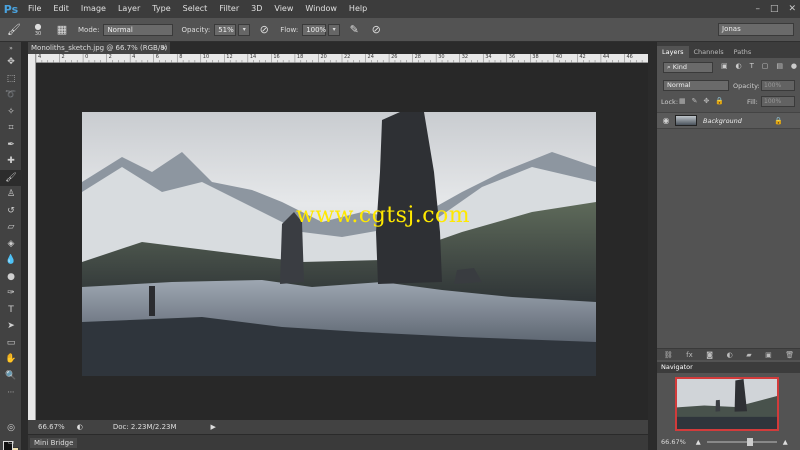 Image resolution: width=800 pixels, height=450 pixels. What do you see at coordinates (283, 9) in the screenshot?
I see `menu-view: View` at bounding box center [283, 9].